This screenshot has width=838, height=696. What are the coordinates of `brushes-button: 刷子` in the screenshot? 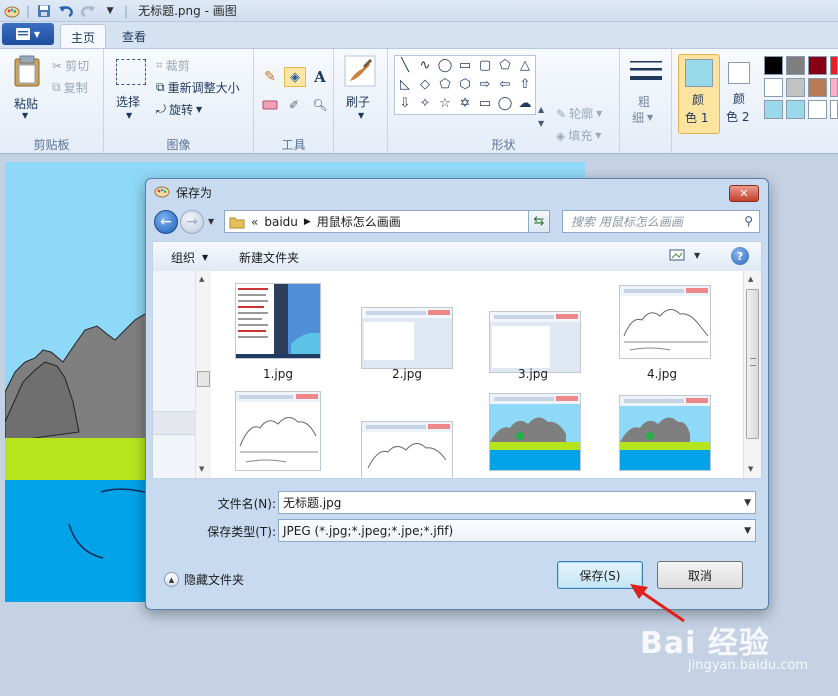 It's located at (358, 101).